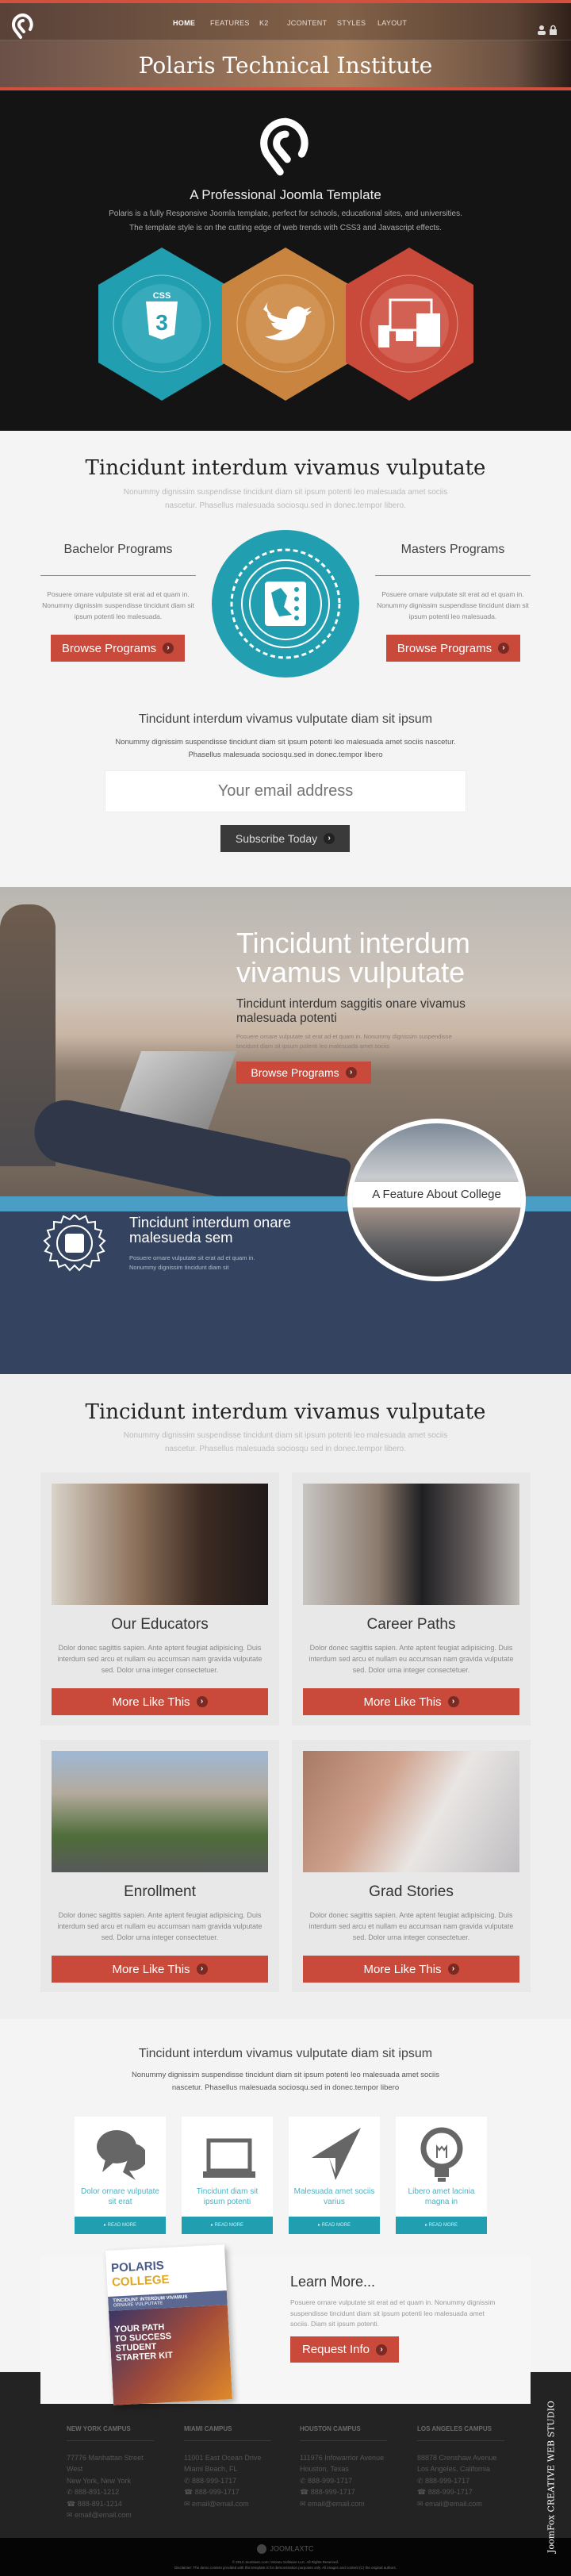 Image resolution: width=571 pixels, height=2576 pixels. I want to click on laptop-icon, so click(229, 2158).